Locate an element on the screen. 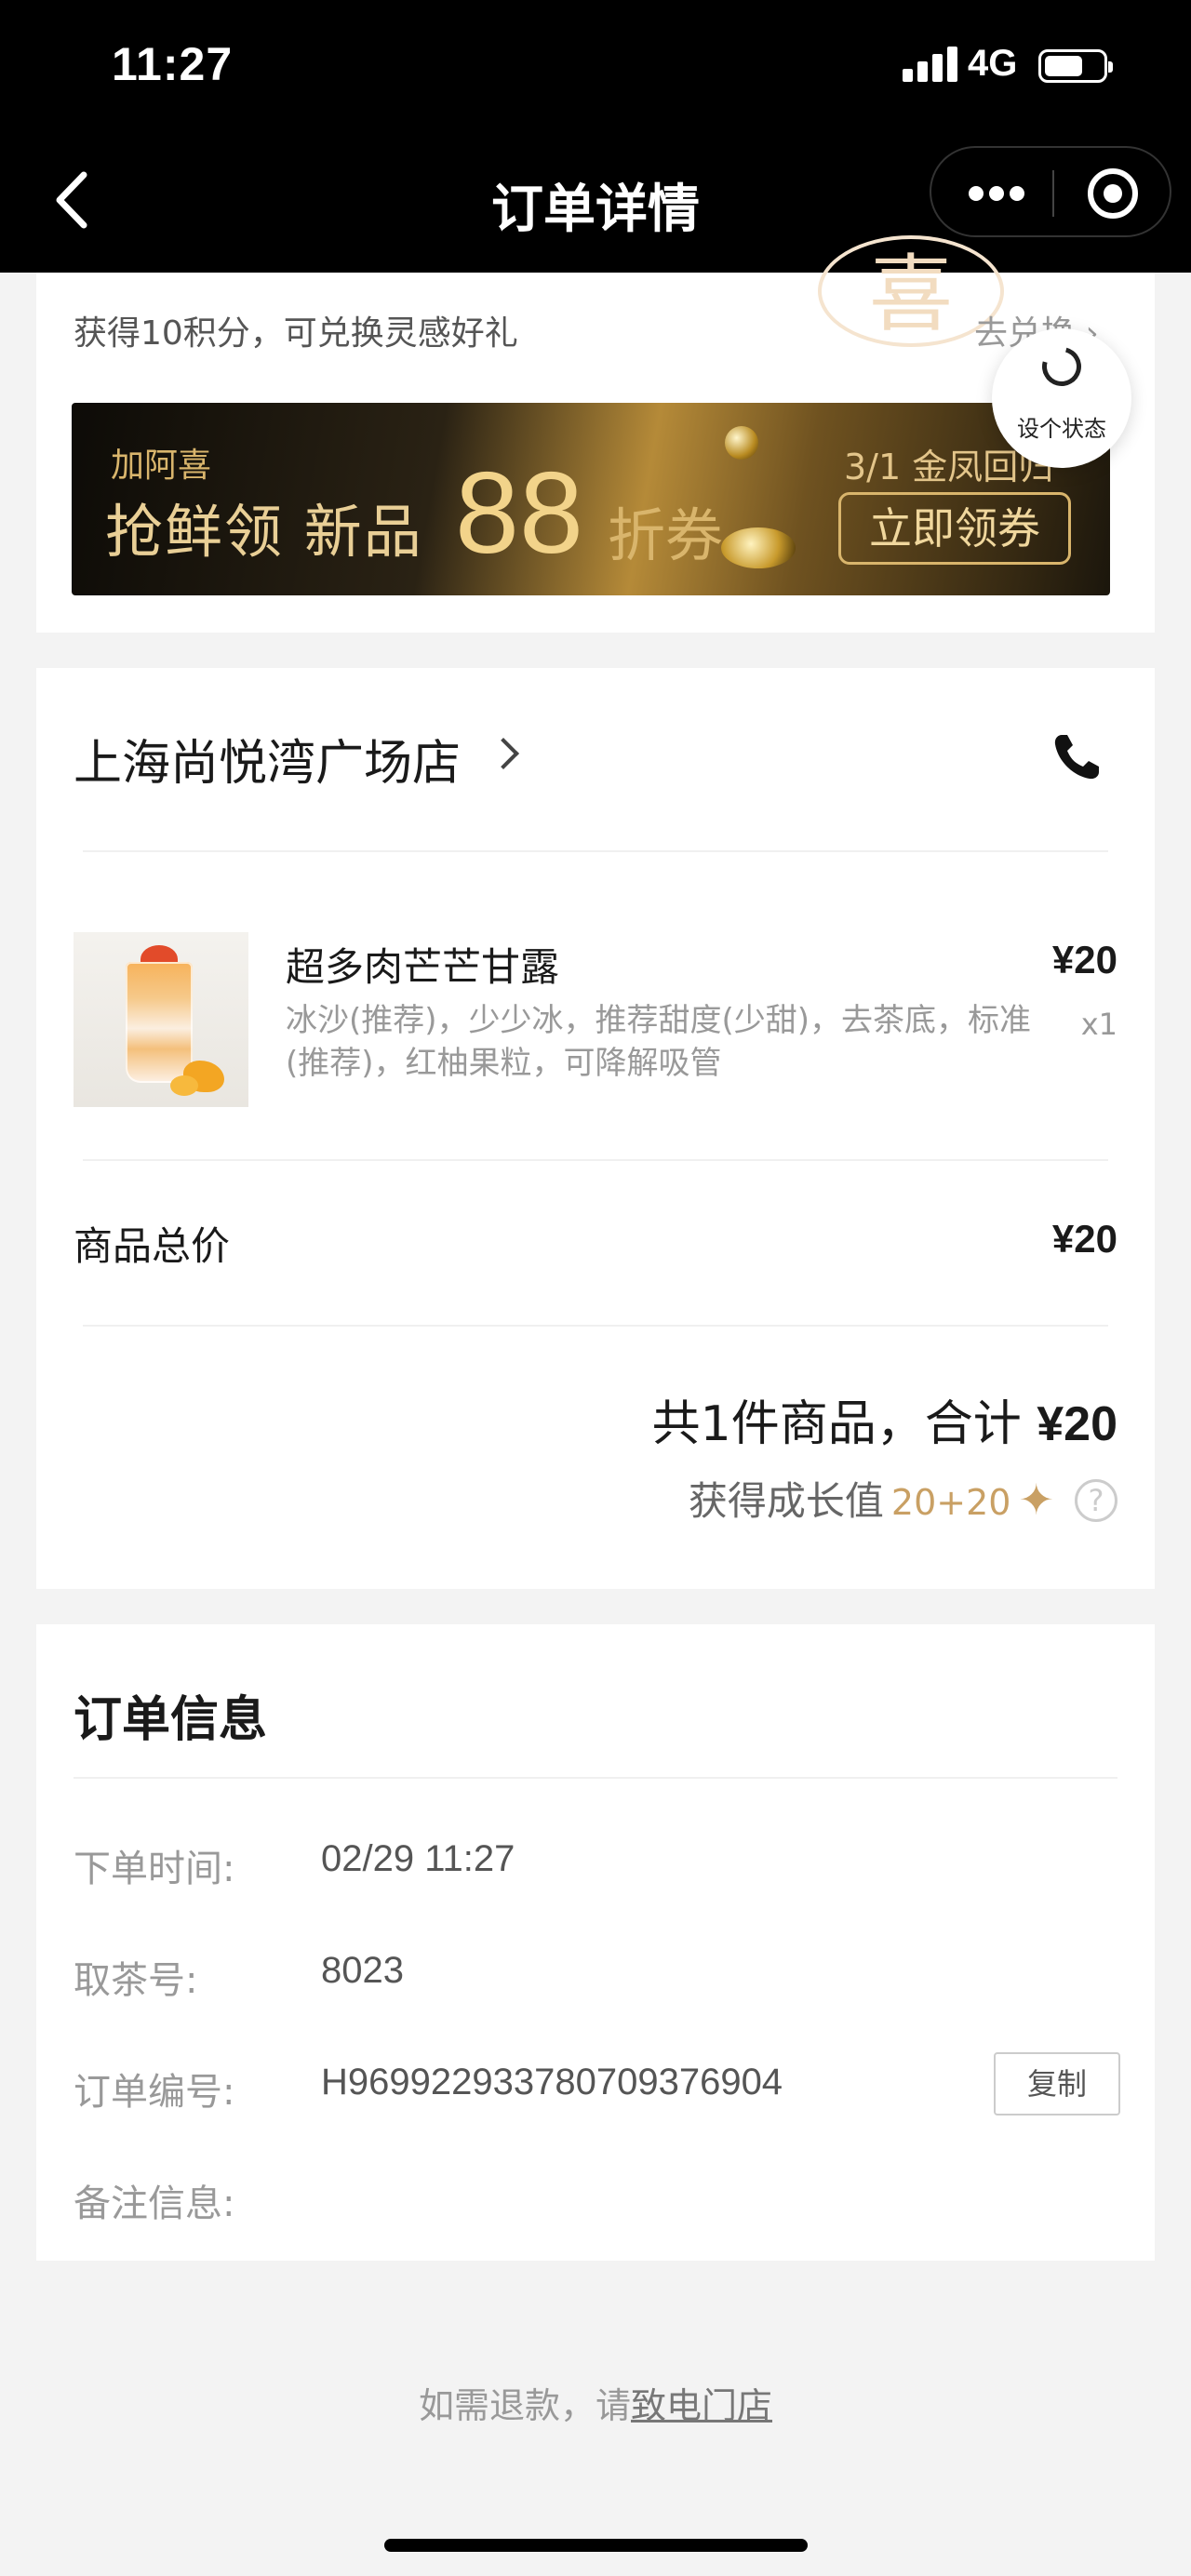 This screenshot has width=1191, height=2576. order-total: 共1件商品，合计 ¥20 is located at coordinates (884, 1419).